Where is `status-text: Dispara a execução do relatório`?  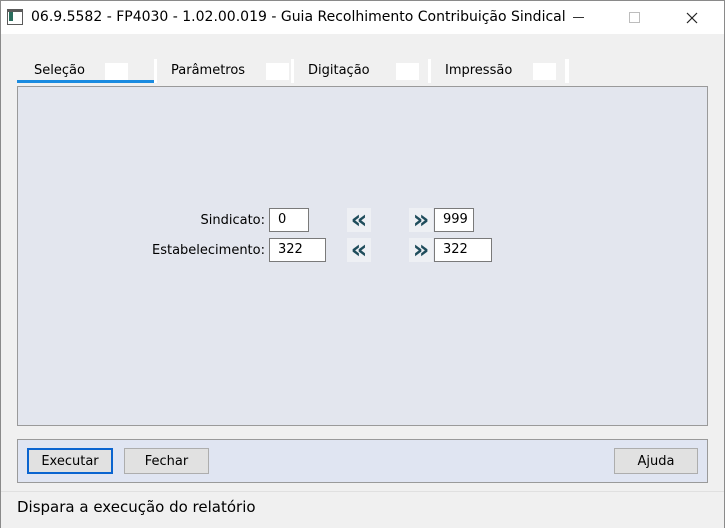
status-text: Dispara a execução do relatório is located at coordinates (136, 507).